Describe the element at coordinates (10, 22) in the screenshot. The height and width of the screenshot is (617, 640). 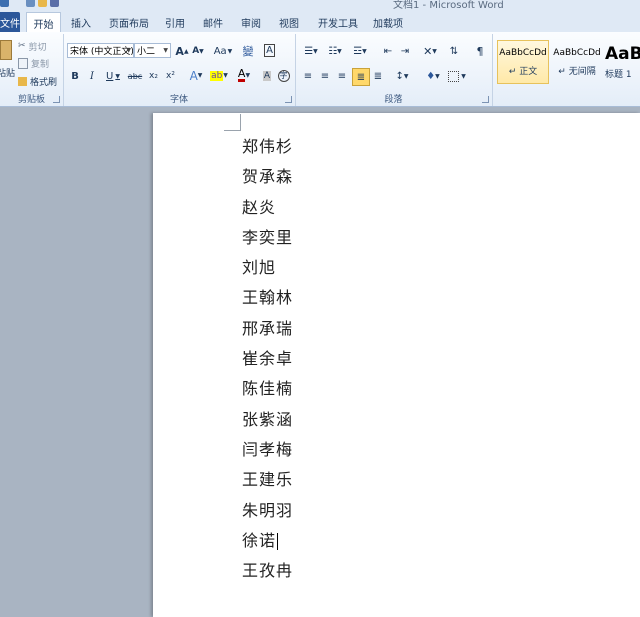
I see `tab-file: 文件` at that location.